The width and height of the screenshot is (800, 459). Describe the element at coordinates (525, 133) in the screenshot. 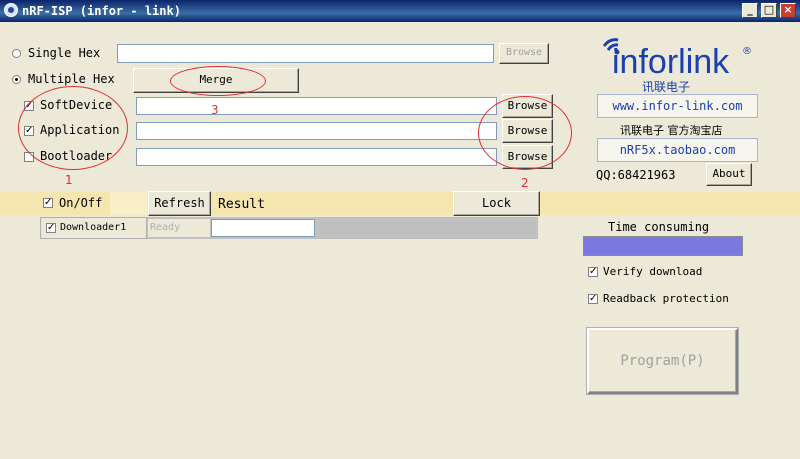

I see `annotation-circle-browse` at that location.